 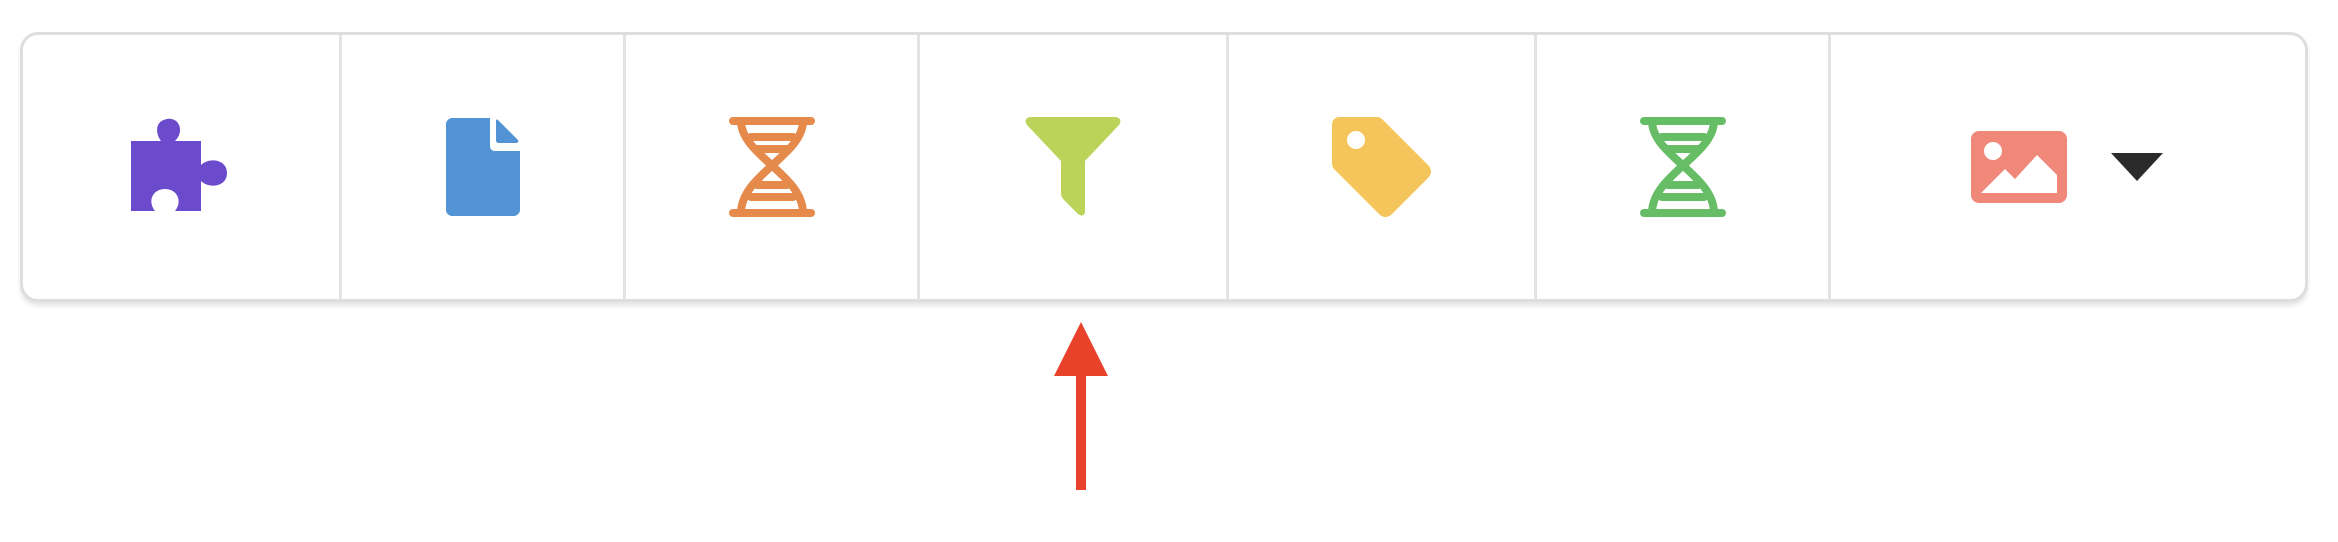 What do you see at coordinates (179, 164) in the screenshot?
I see `puzzle-piece-icon` at bounding box center [179, 164].